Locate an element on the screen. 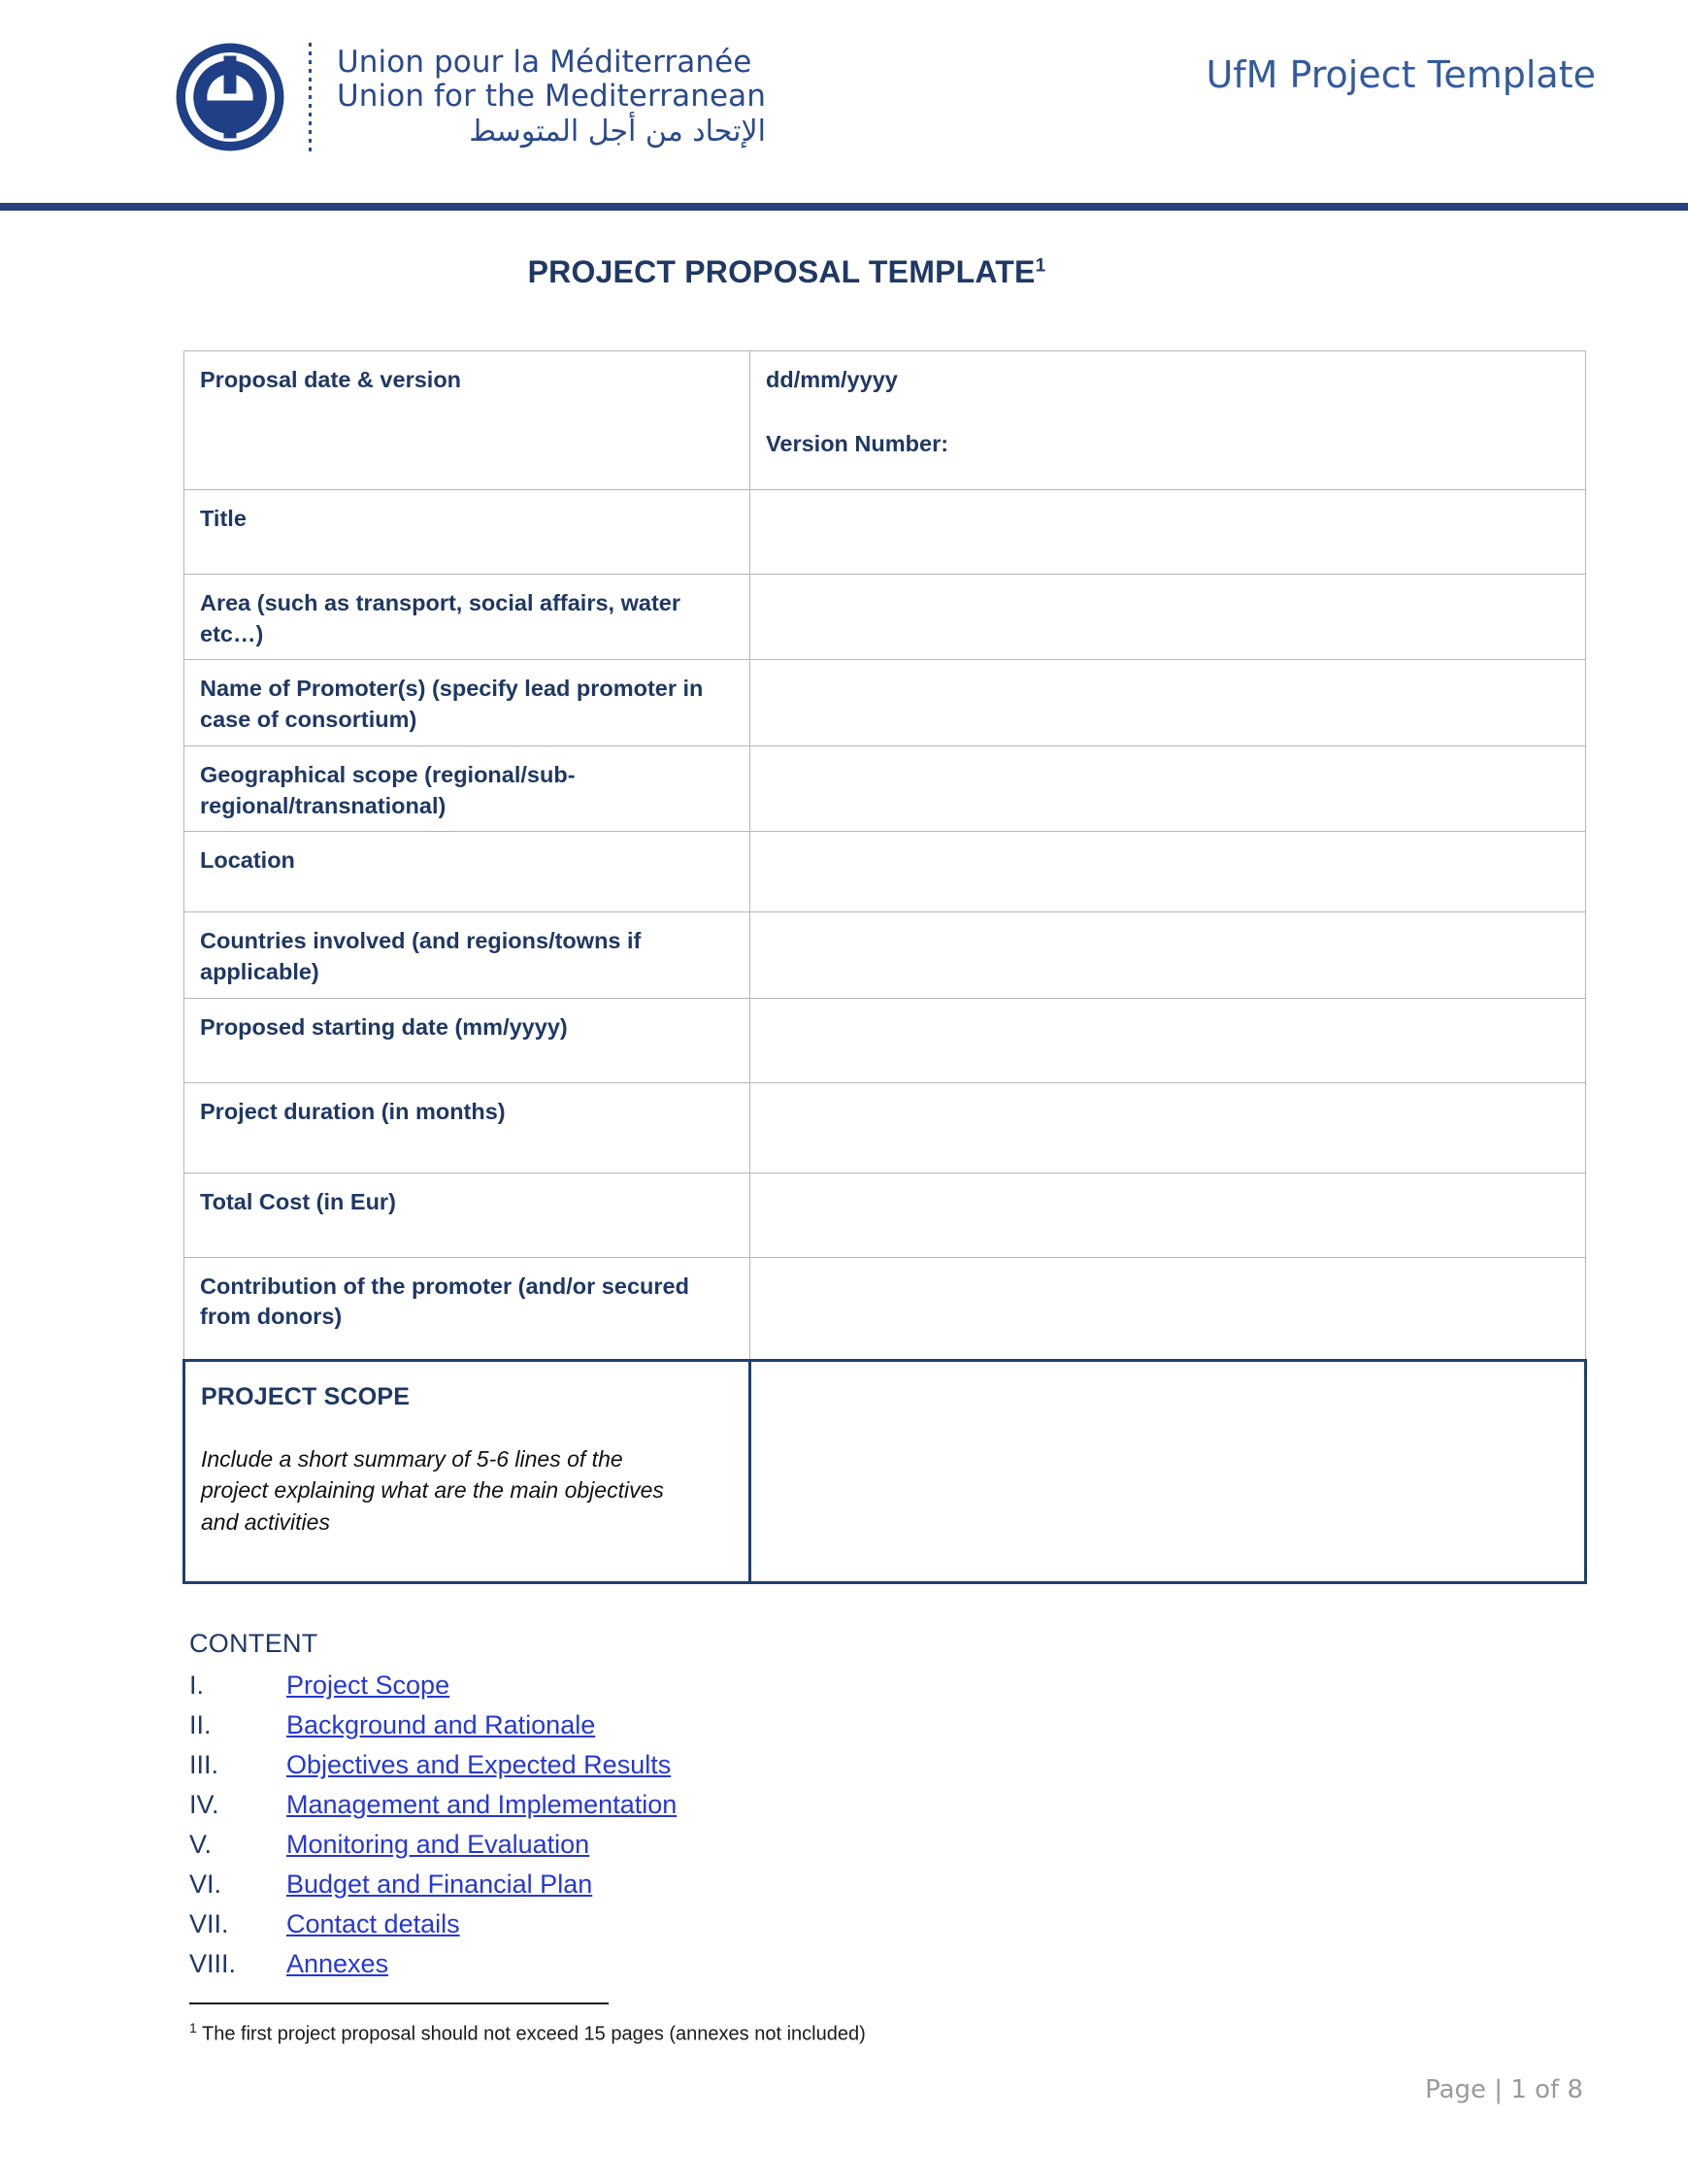 The image size is (1688, 2184). header-document-title: UfM Project Template is located at coordinates (1401, 74).